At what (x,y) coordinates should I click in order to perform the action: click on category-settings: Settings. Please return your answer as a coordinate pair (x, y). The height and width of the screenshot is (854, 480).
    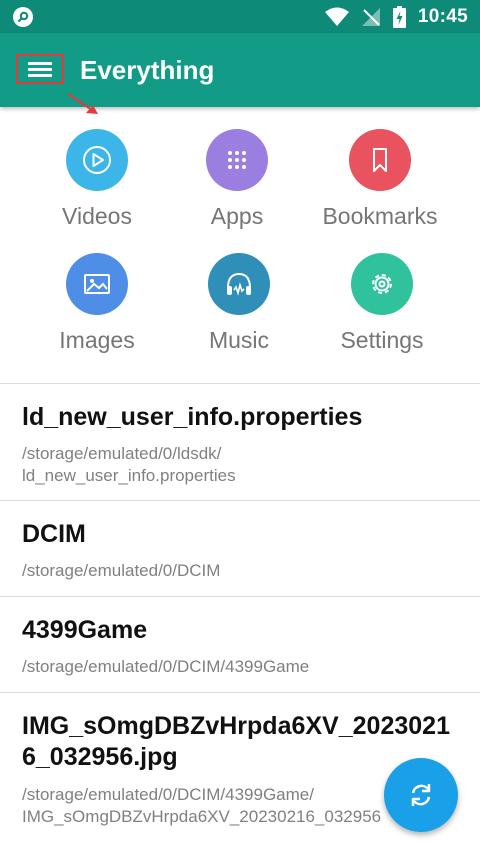
    Looking at the image, I should click on (382, 303).